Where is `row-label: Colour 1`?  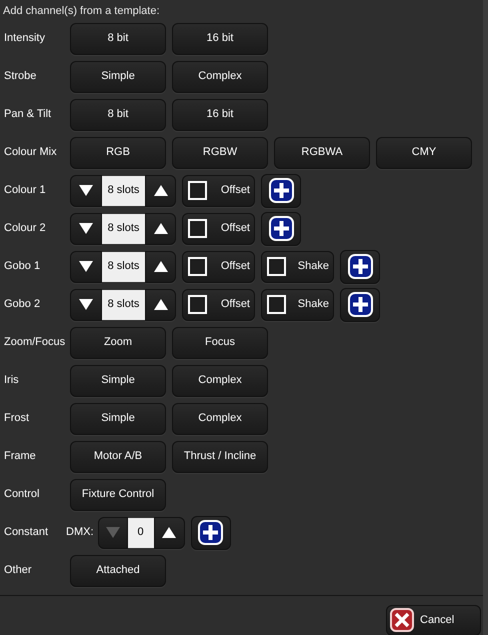 row-label: Colour 1 is located at coordinates (25, 190).